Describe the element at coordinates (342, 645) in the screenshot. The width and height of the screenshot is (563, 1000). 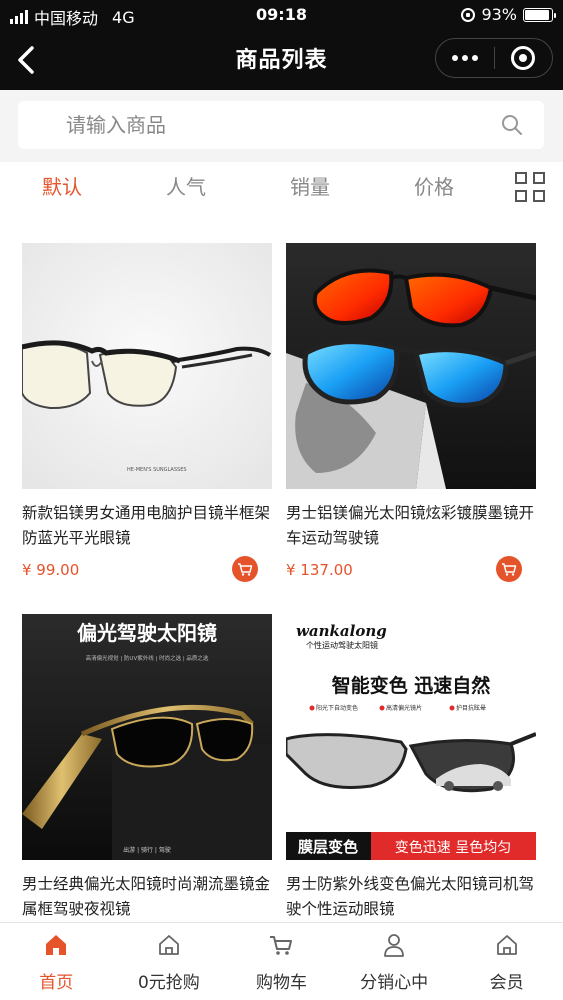
I see `product-image-brand-sub: 个性运动驾驶太阳镜` at that location.